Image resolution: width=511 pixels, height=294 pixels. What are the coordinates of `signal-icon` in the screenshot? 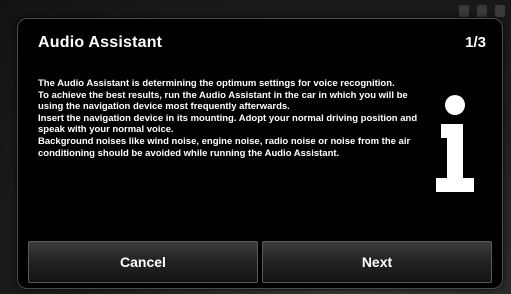 It's located at (482, 11).